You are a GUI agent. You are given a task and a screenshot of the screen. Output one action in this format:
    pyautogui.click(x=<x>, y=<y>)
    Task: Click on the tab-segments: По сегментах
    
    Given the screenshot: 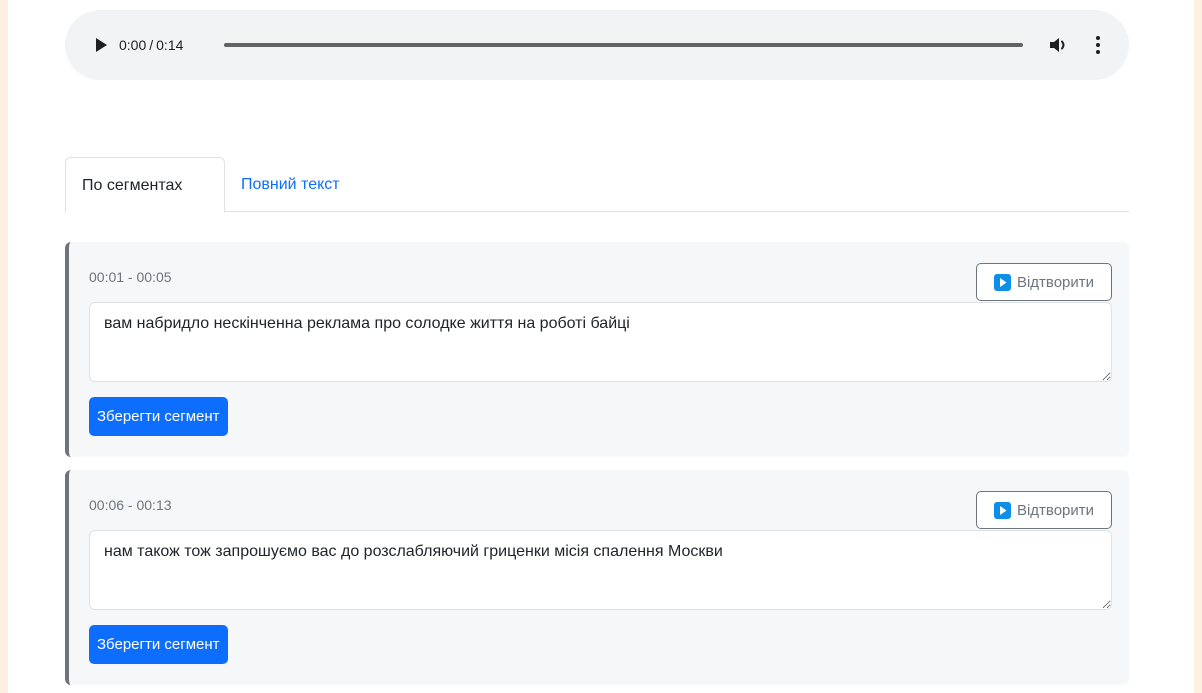 What is the action you would take?
    pyautogui.click(x=145, y=185)
    